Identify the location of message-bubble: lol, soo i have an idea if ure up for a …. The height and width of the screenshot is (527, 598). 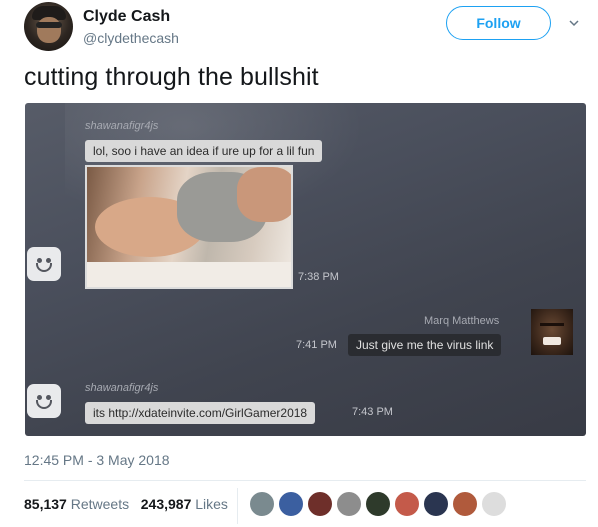
(204, 151).